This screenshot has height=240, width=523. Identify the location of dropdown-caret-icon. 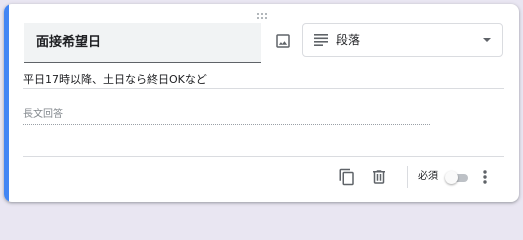
(487, 40).